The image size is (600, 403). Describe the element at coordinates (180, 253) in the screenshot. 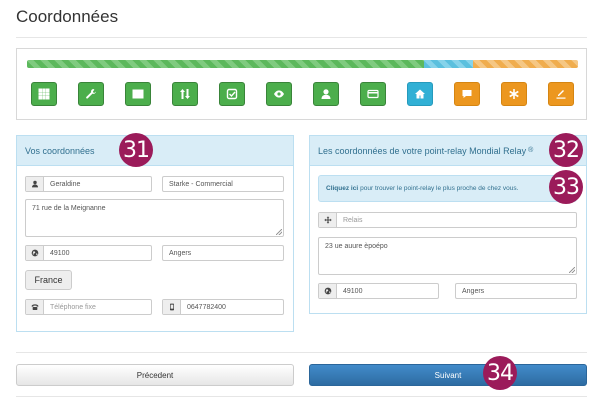

I see `city-value: Angers` at that location.